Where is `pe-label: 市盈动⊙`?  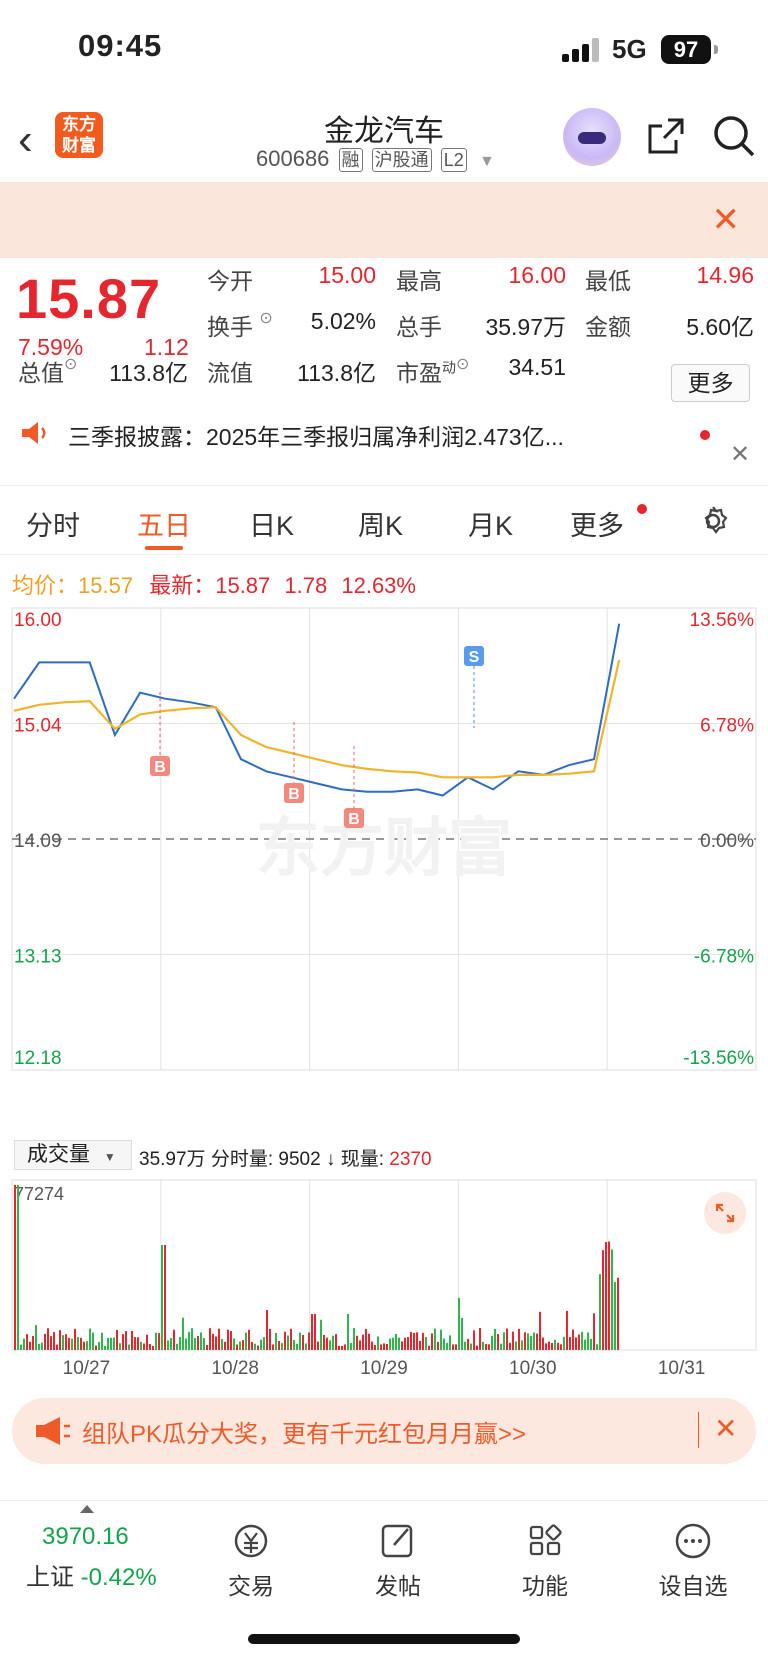
pe-label: 市盈动⊙ is located at coordinates (432, 371).